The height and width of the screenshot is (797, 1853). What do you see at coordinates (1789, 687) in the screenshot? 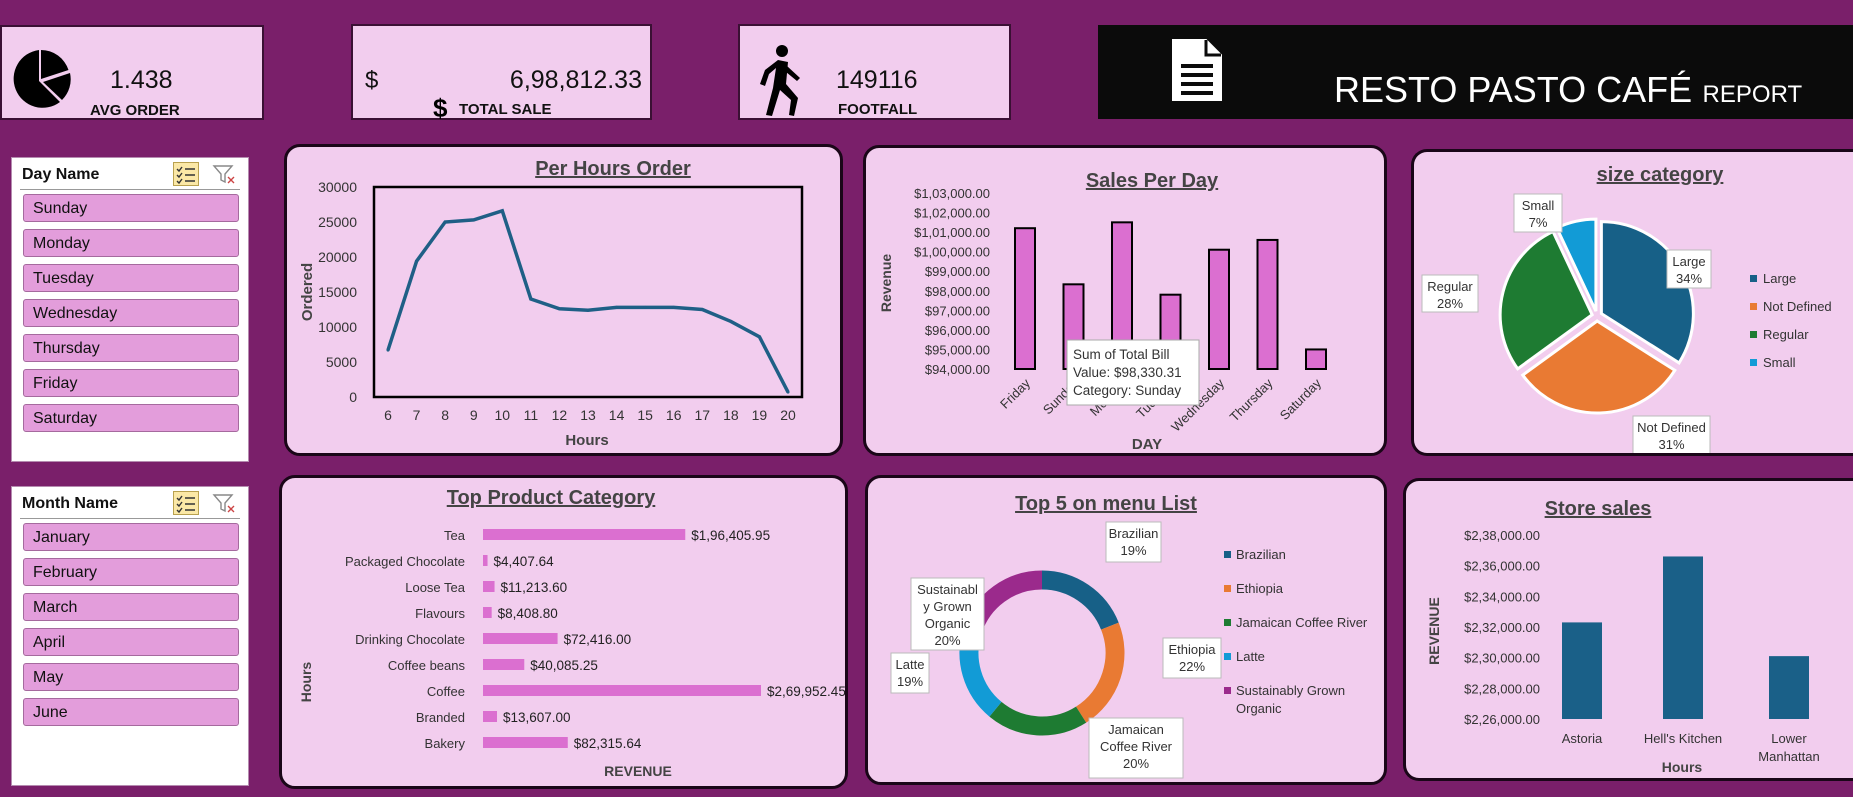
I see `bar-lower-manhattan` at bounding box center [1789, 687].